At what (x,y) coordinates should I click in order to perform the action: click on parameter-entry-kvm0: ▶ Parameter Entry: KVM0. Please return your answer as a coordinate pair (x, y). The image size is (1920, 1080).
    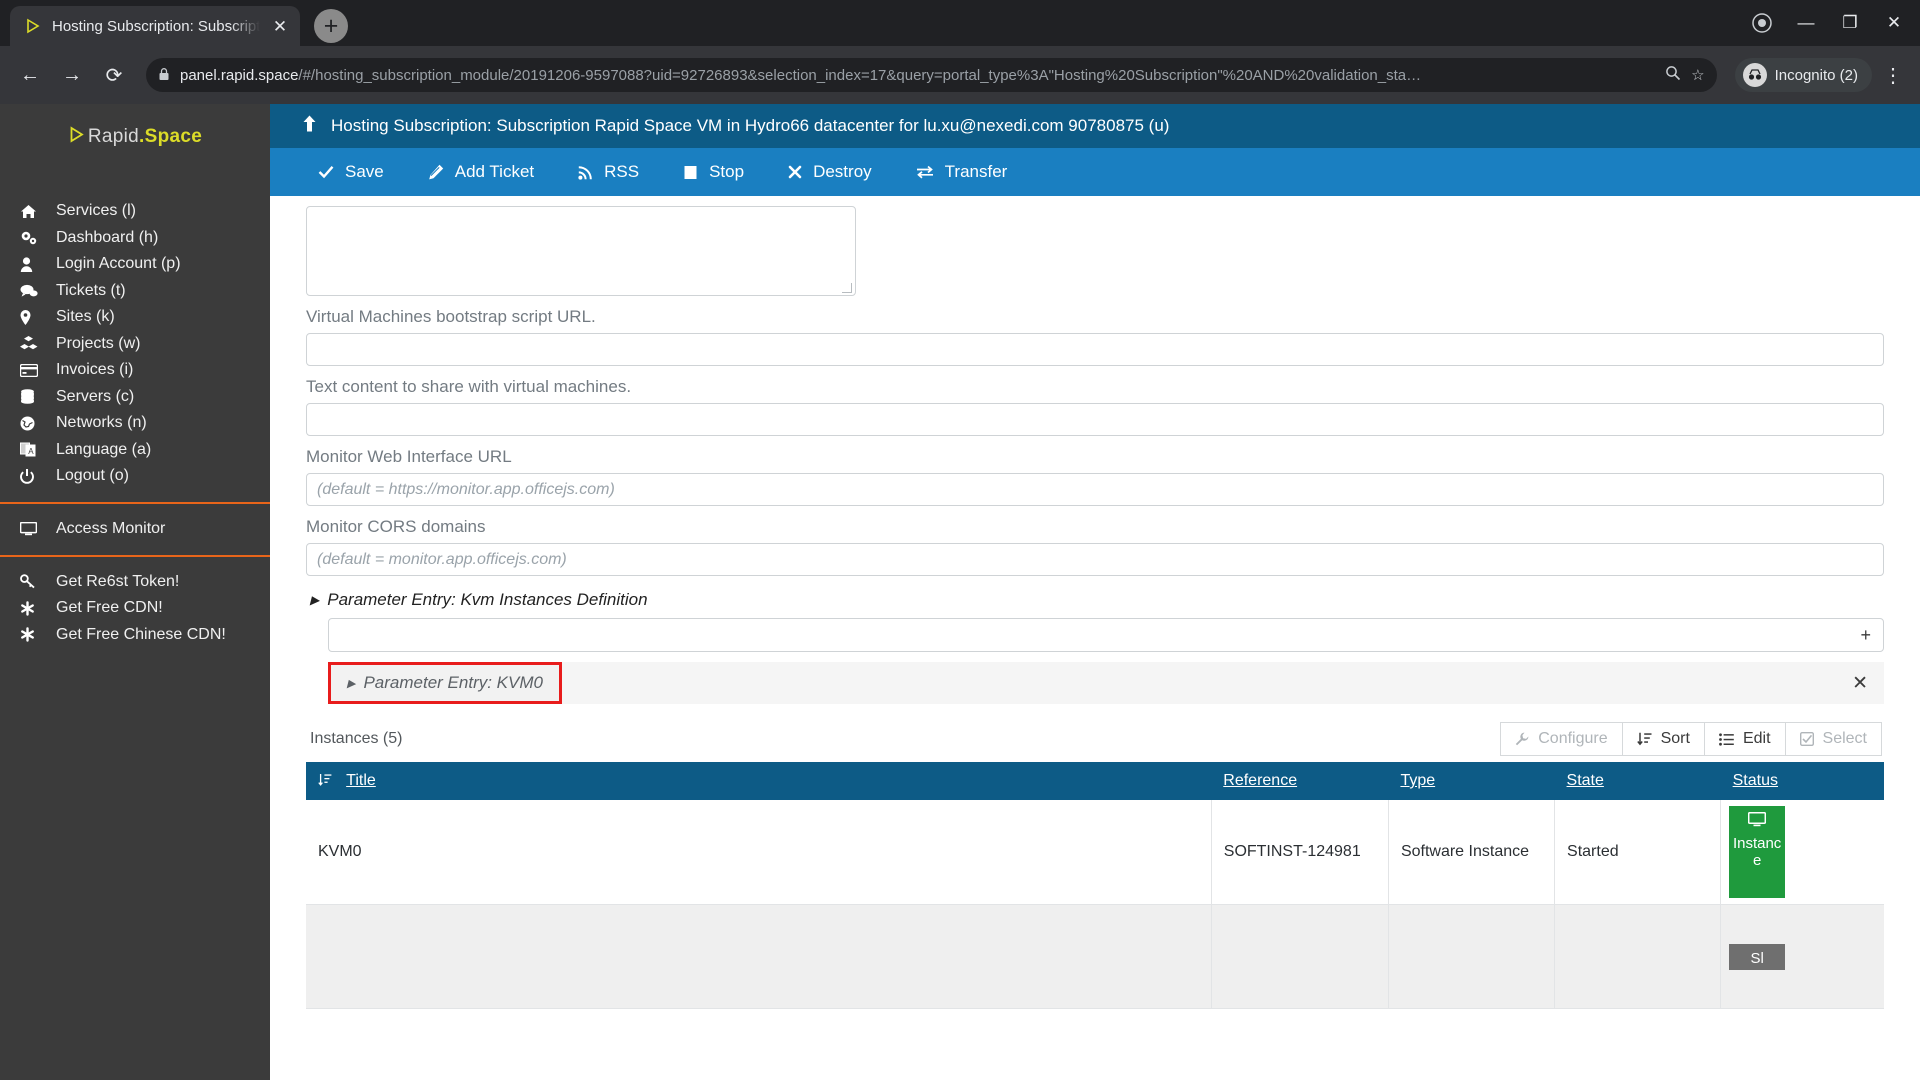
    Looking at the image, I should click on (445, 683).